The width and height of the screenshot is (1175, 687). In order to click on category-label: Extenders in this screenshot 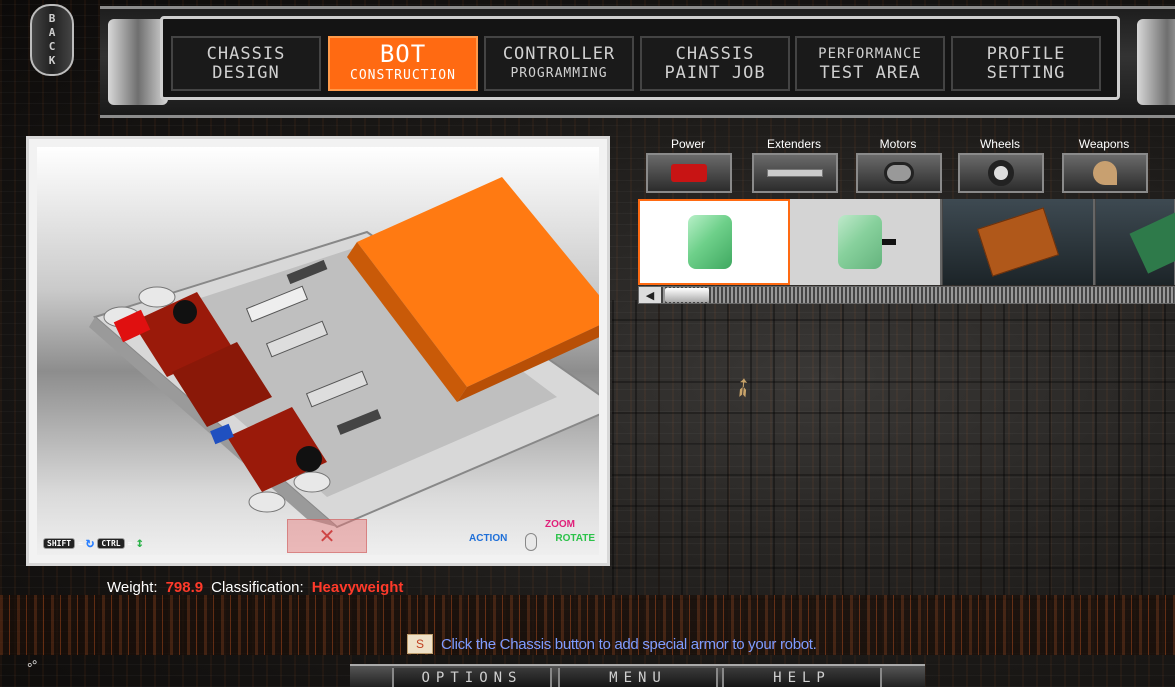, I will do `click(794, 144)`.